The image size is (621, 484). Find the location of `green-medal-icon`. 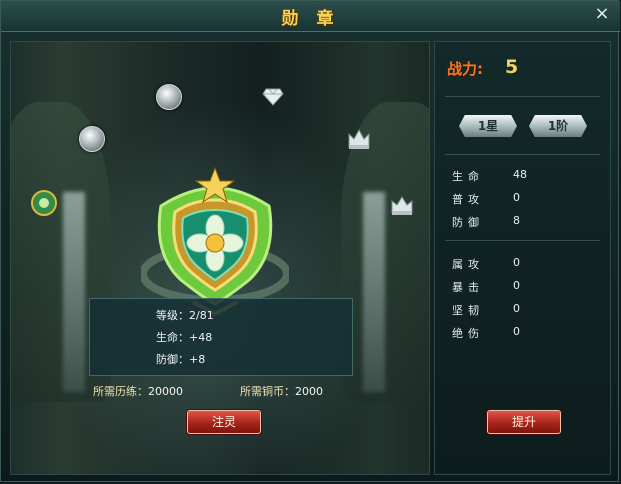

green-medal-icon is located at coordinates (44, 203).